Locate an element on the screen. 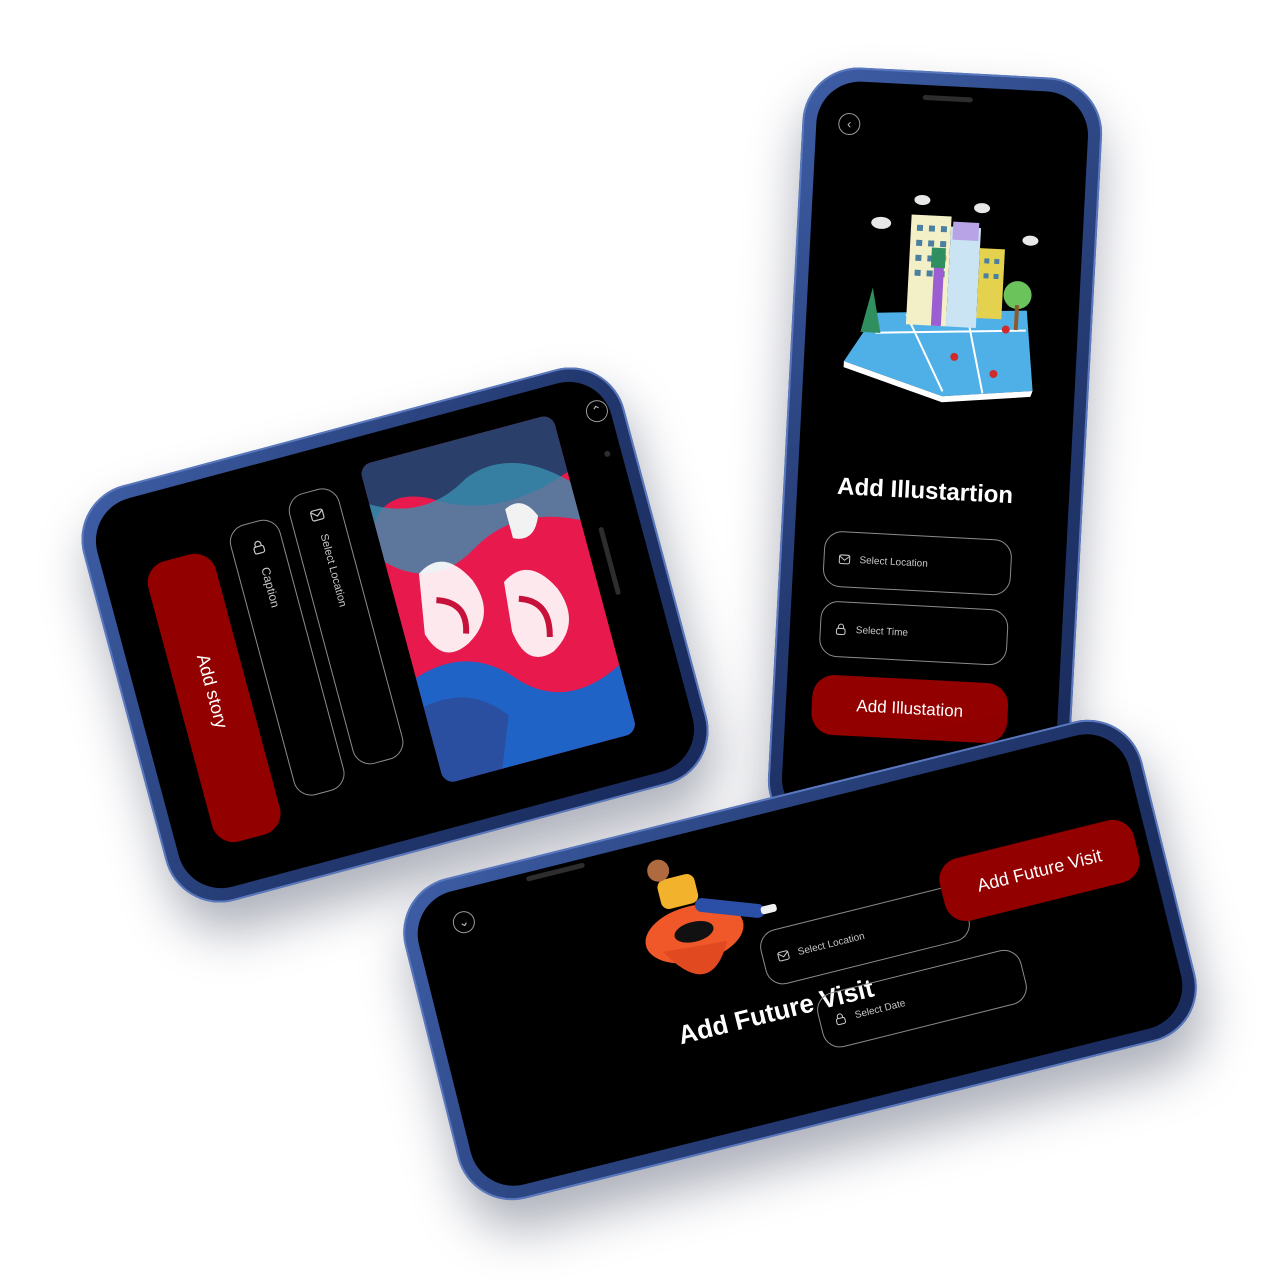  select-location-field: Select Location is located at coordinates (917, 563).